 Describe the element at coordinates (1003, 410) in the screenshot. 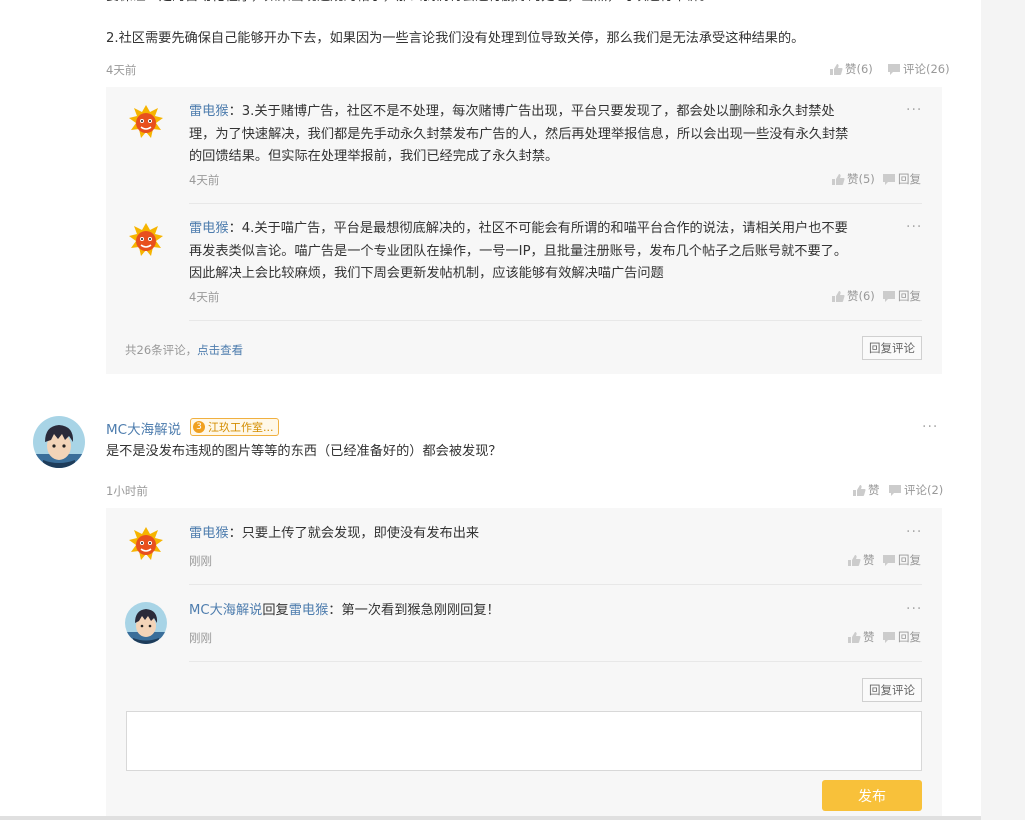

I see `right-margin` at that location.